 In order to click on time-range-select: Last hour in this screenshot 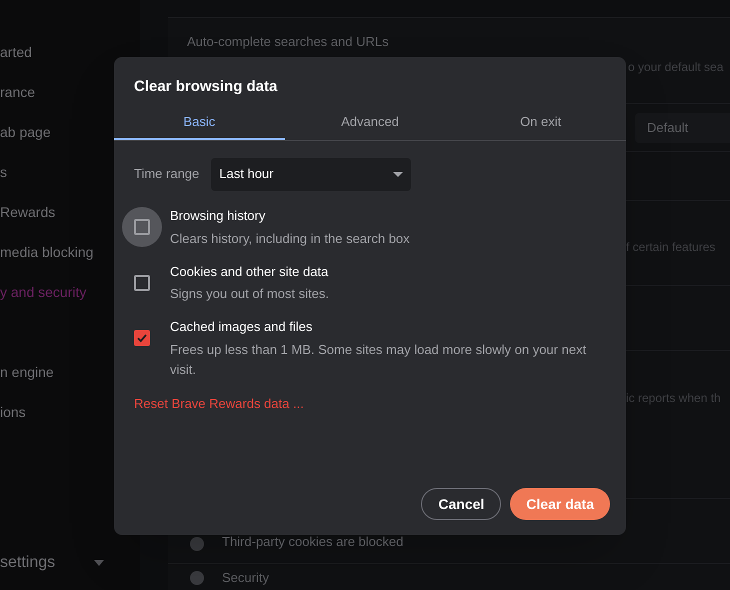, I will do `click(311, 174)`.